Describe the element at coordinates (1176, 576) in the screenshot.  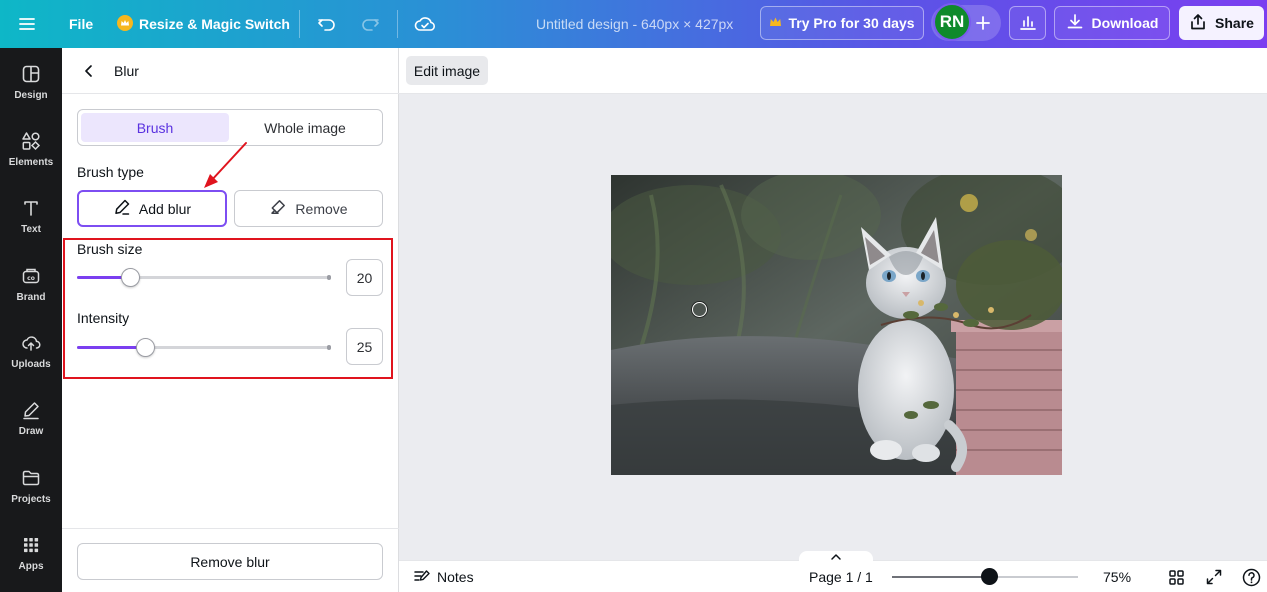
I see `grid-view-icon` at that location.